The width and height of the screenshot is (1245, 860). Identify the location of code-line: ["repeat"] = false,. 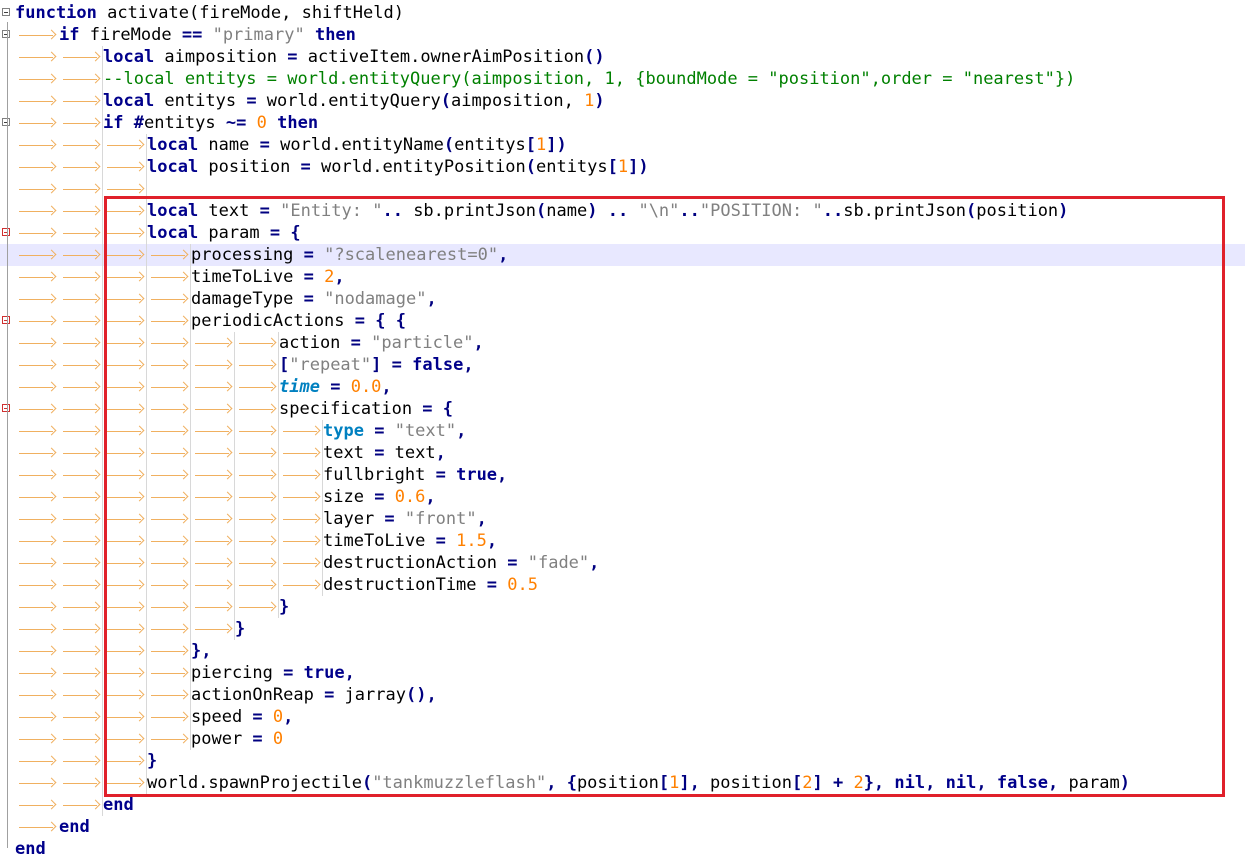
(622, 365).